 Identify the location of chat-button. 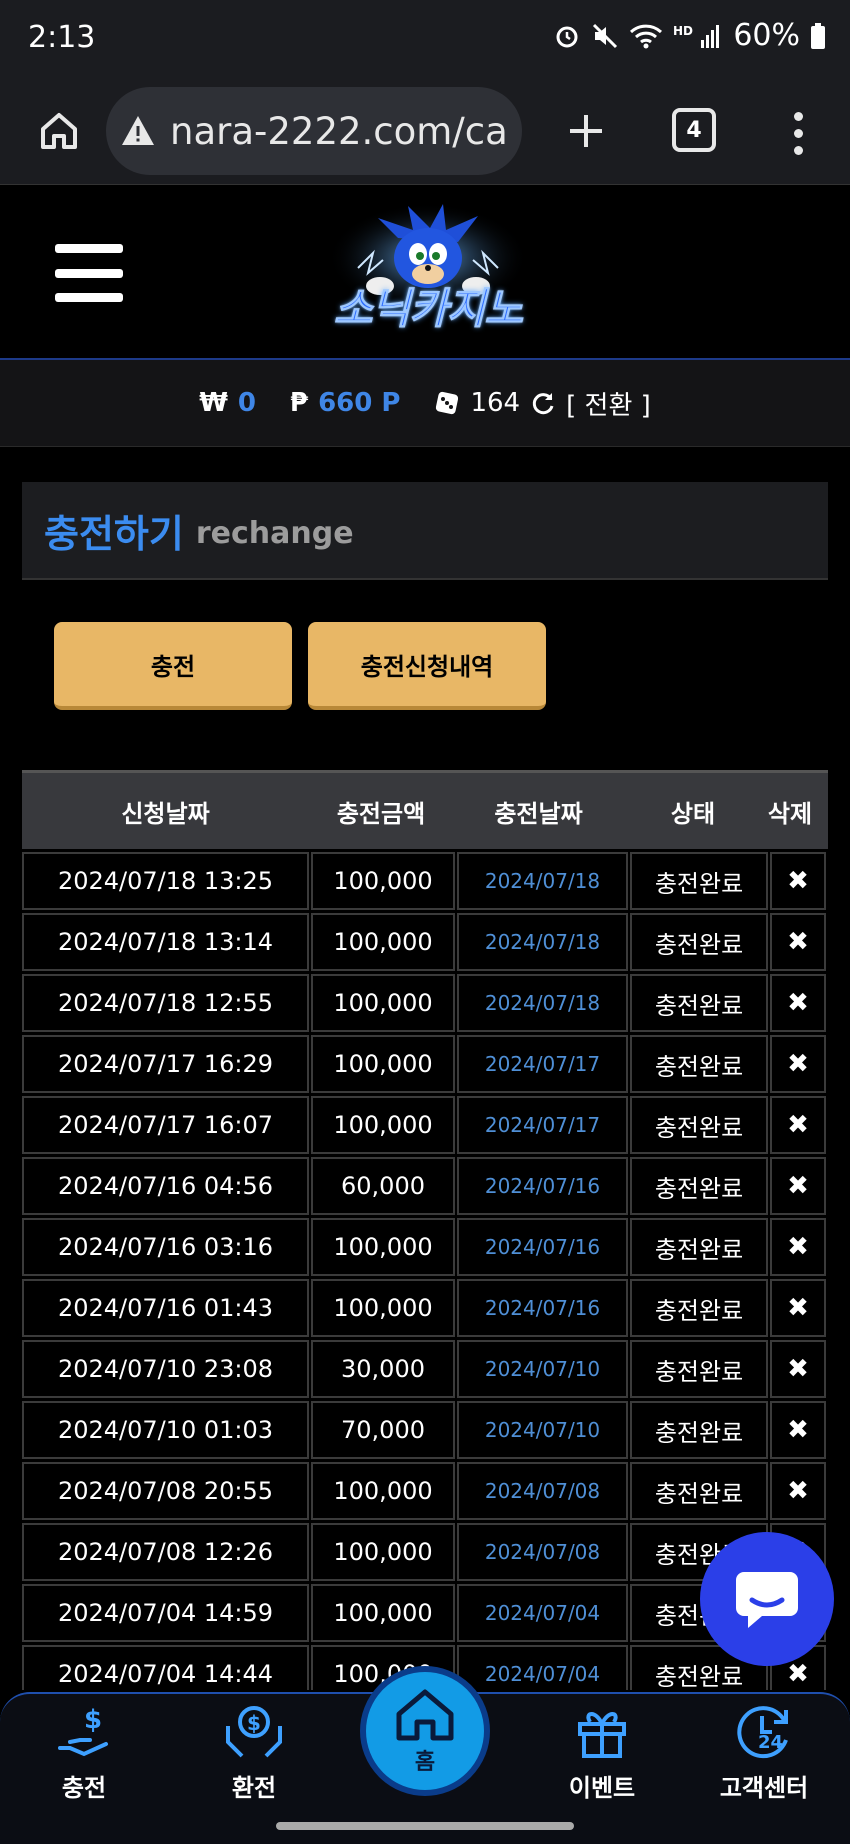
(767, 1599).